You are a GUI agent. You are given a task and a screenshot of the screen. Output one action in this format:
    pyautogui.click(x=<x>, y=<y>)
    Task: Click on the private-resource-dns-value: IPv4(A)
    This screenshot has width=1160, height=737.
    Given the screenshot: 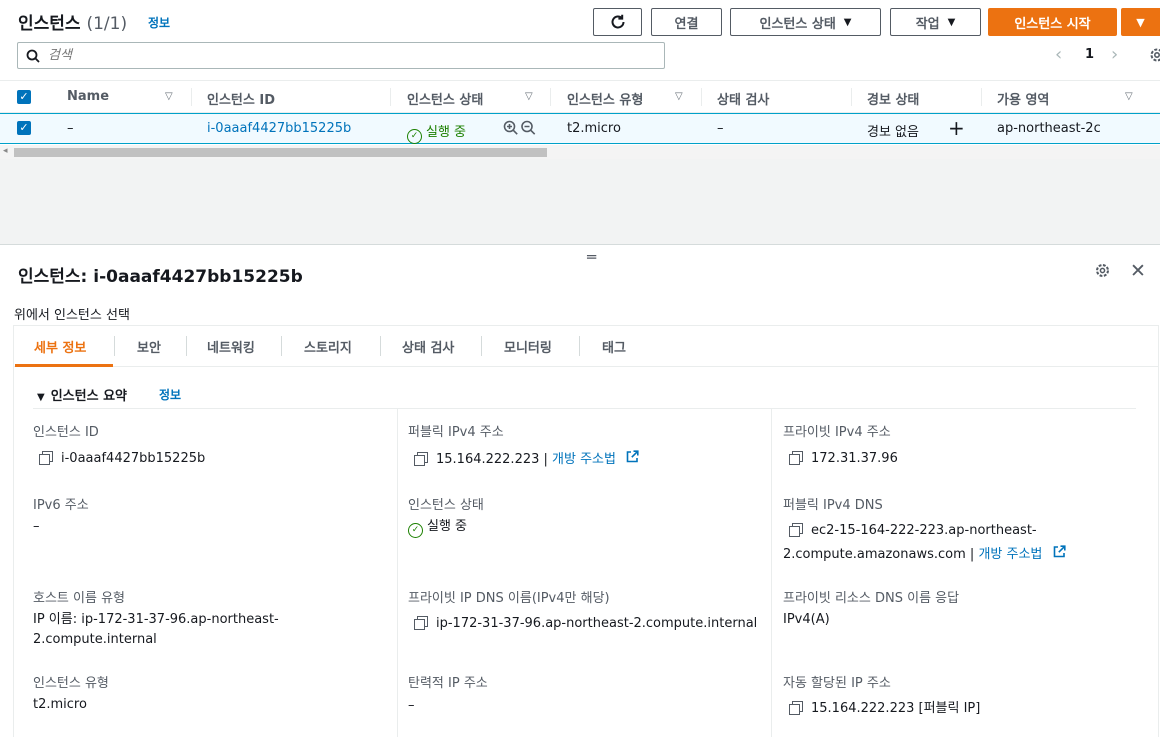 What is the action you would take?
    pyautogui.click(x=806, y=619)
    